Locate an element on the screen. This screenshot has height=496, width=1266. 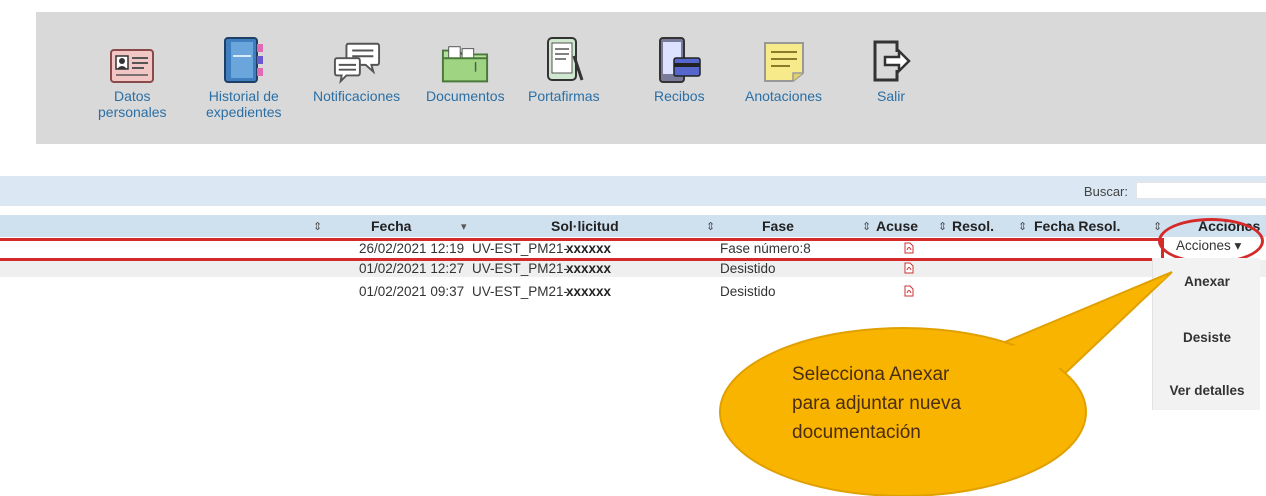
callout-line: Selecciona Anexar is located at coordinates (871, 374).